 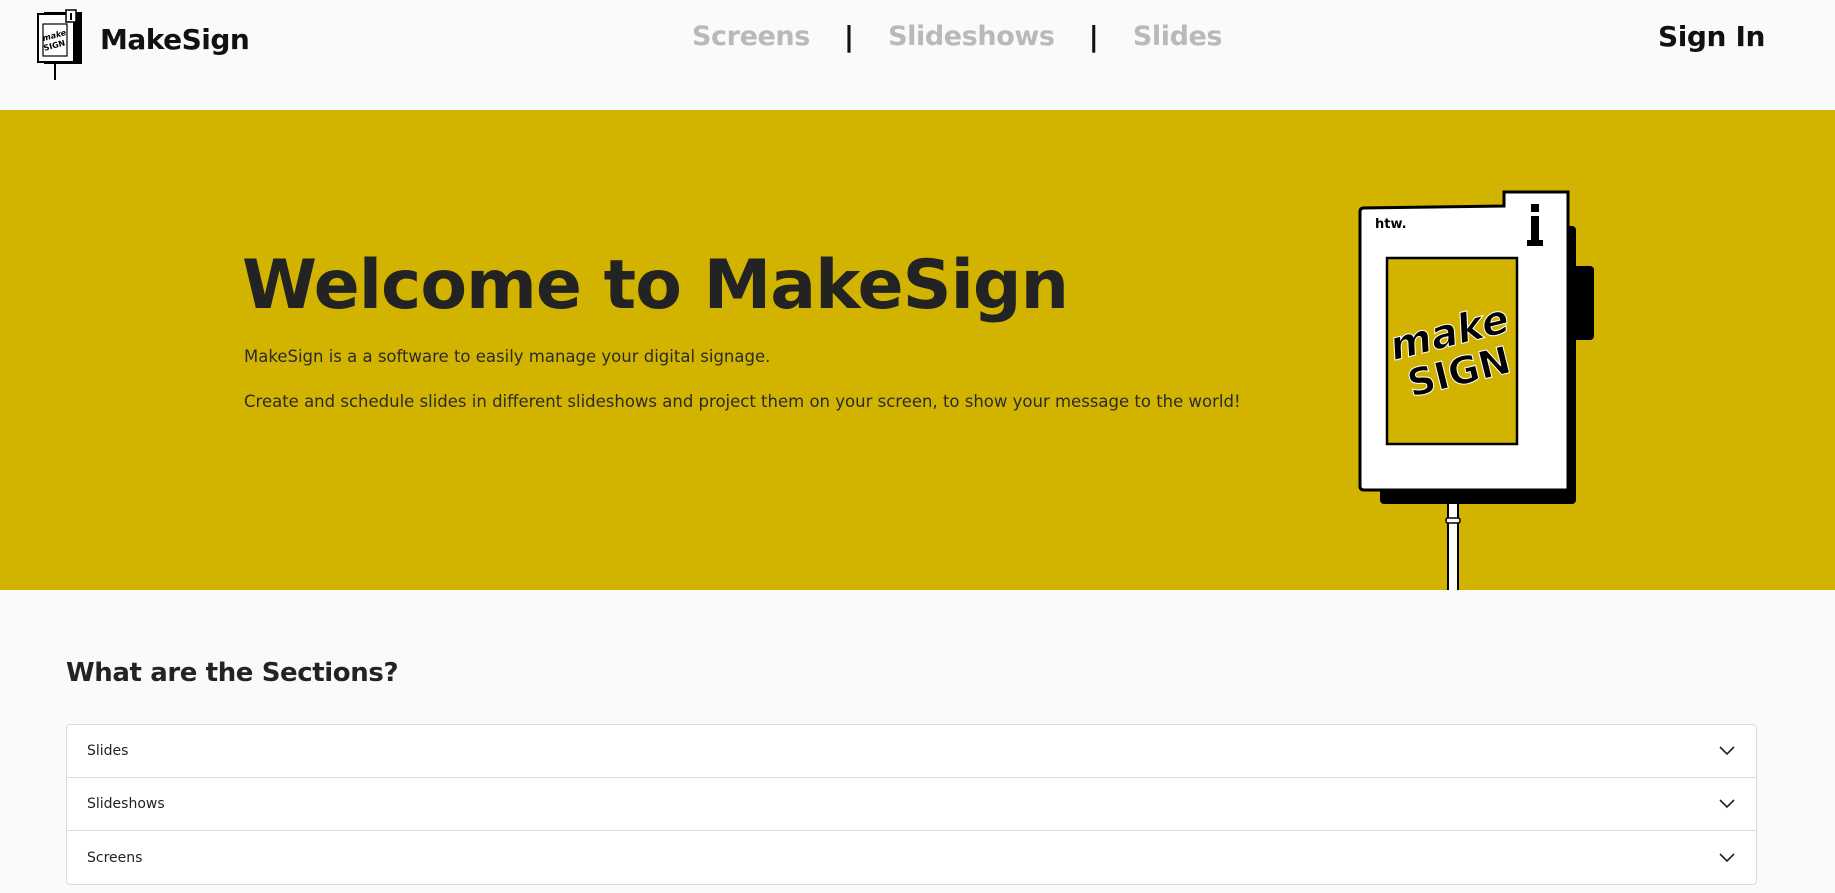 What do you see at coordinates (971, 36) in the screenshot?
I see `nav-link-slideshows: Slideshows` at bounding box center [971, 36].